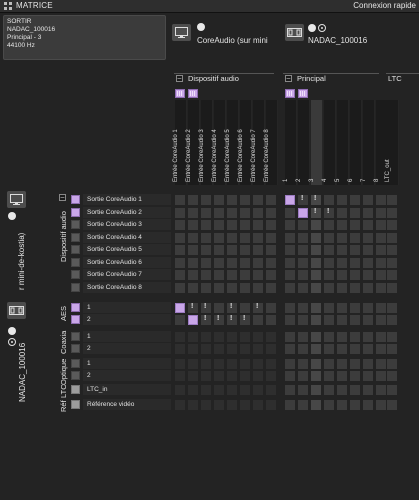 This screenshot has height=500, width=419. I want to click on column-header: 2, so click(303, 142).